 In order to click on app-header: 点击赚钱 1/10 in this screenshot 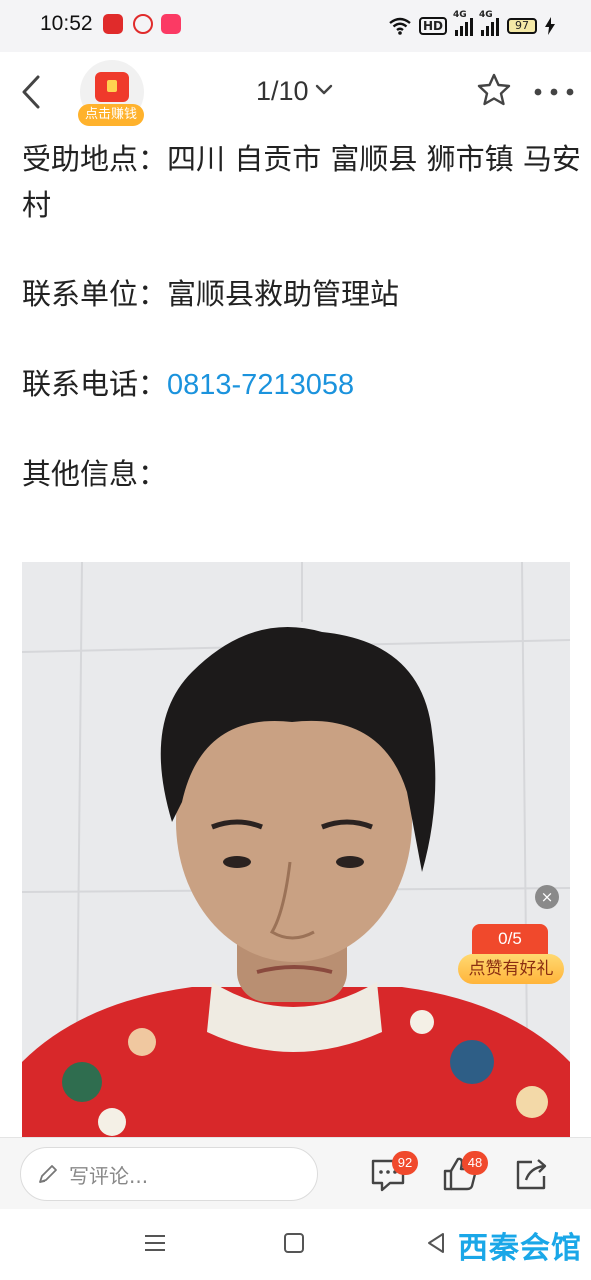, I will do `click(295, 92)`.